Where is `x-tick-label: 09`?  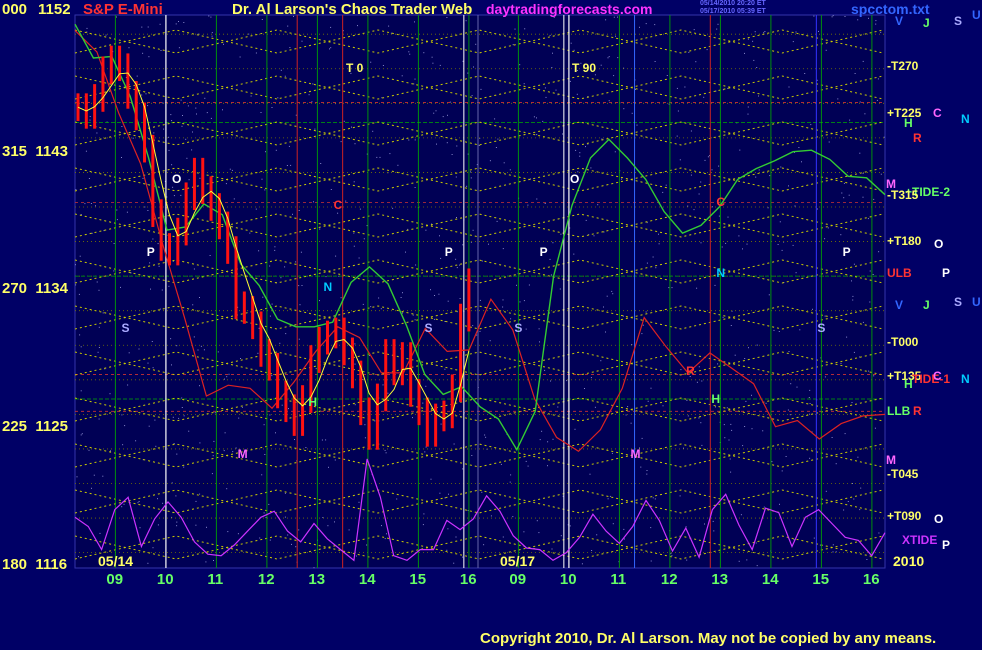 x-tick-label: 09 is located at coordinates (518, 579).